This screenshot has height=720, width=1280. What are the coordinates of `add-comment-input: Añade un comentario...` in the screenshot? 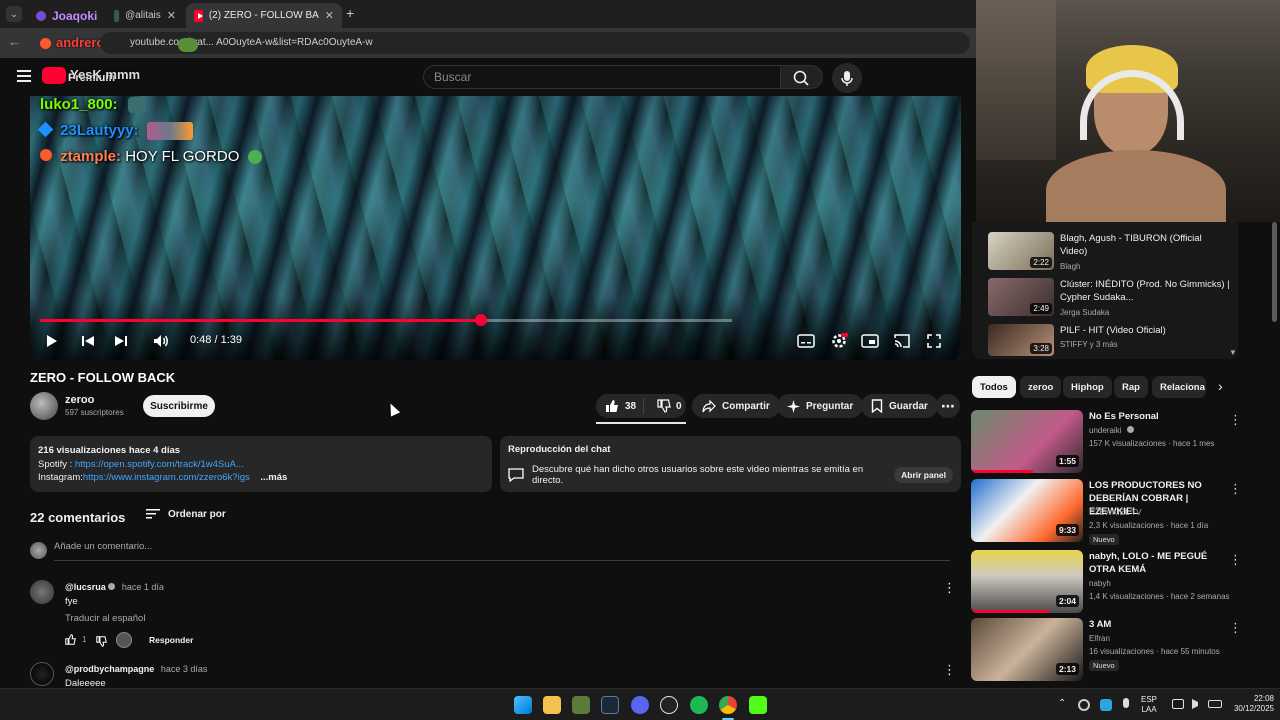 It's located at (502, 551).